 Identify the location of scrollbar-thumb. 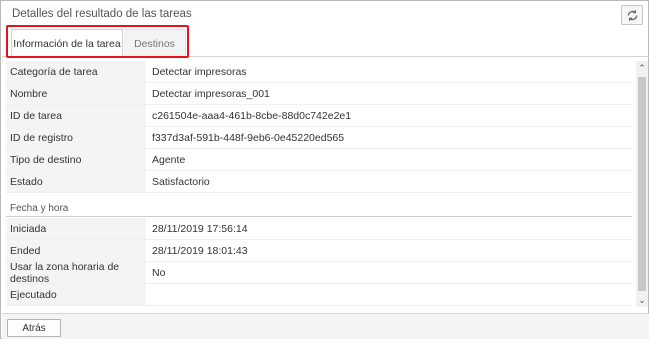
(642, 184).